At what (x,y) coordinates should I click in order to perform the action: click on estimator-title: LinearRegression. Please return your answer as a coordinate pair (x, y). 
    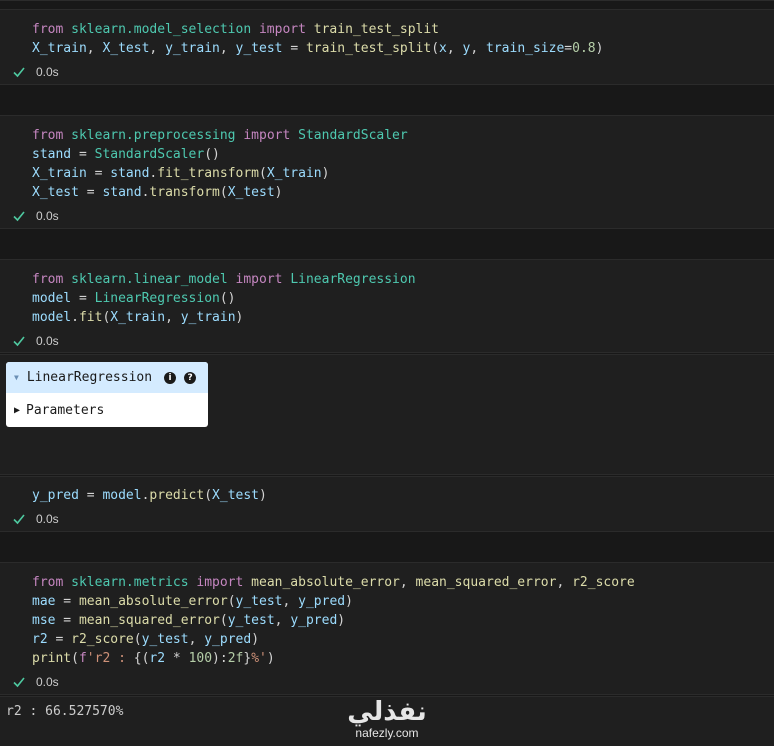
    Looking at the image, I should click on (89, 377).